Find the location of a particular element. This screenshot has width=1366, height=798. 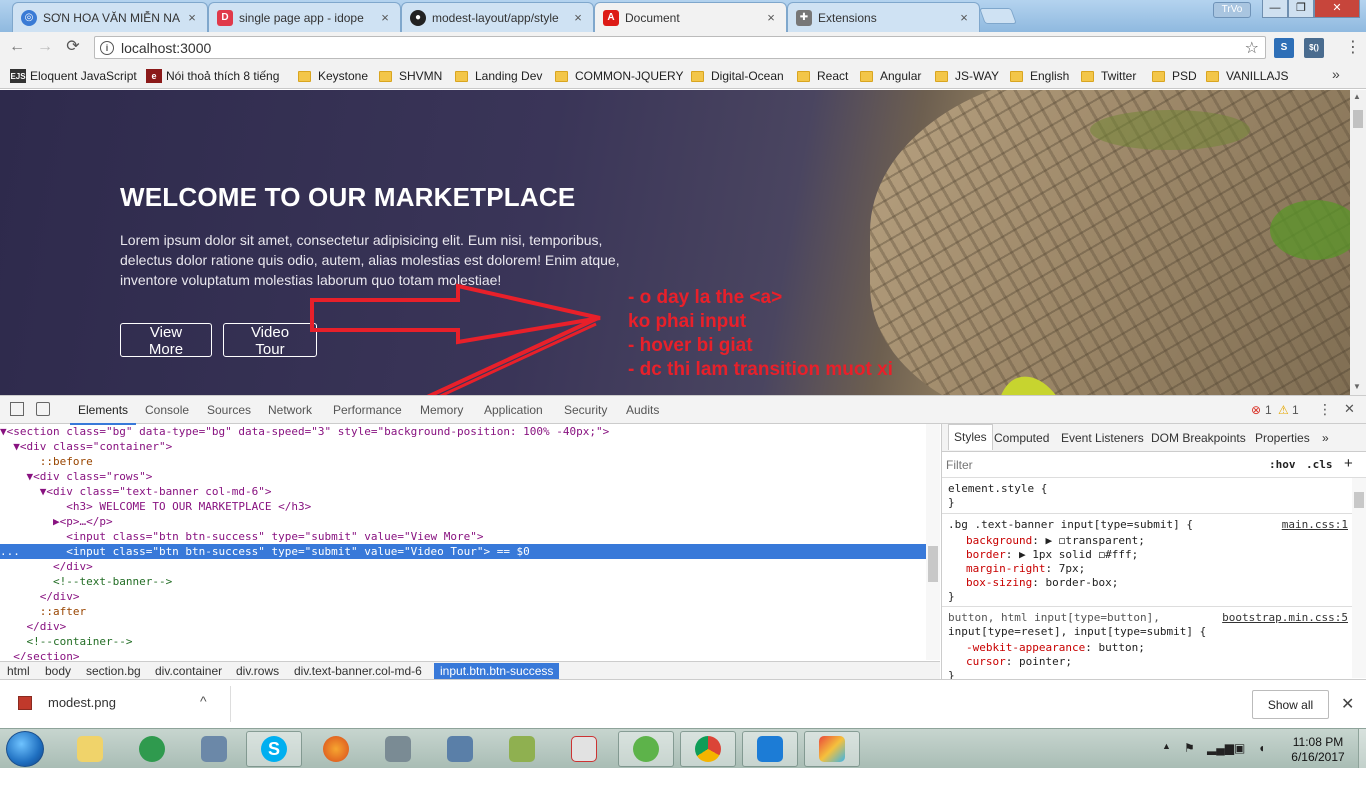

rule-source-link: bootstrap.min.css:5 is located at coordinates (1285, 617).